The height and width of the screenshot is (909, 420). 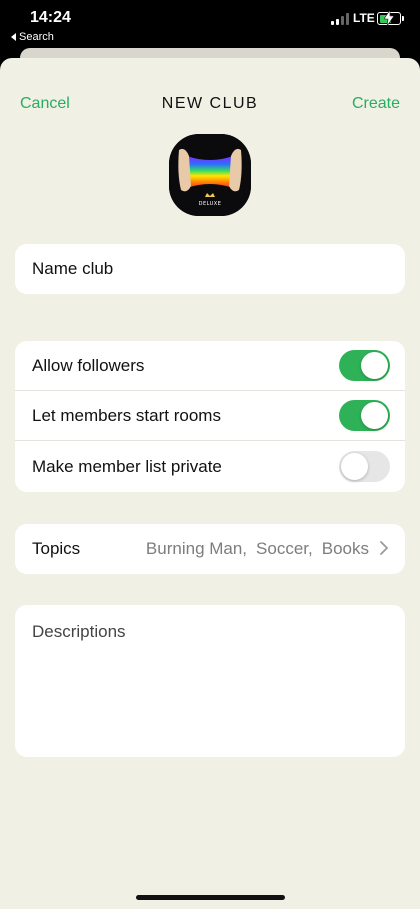 What do you see at coordinates (364, 365) in the screenshot?
I see `allow-followers-toggle` at bounding box center [364, 365].